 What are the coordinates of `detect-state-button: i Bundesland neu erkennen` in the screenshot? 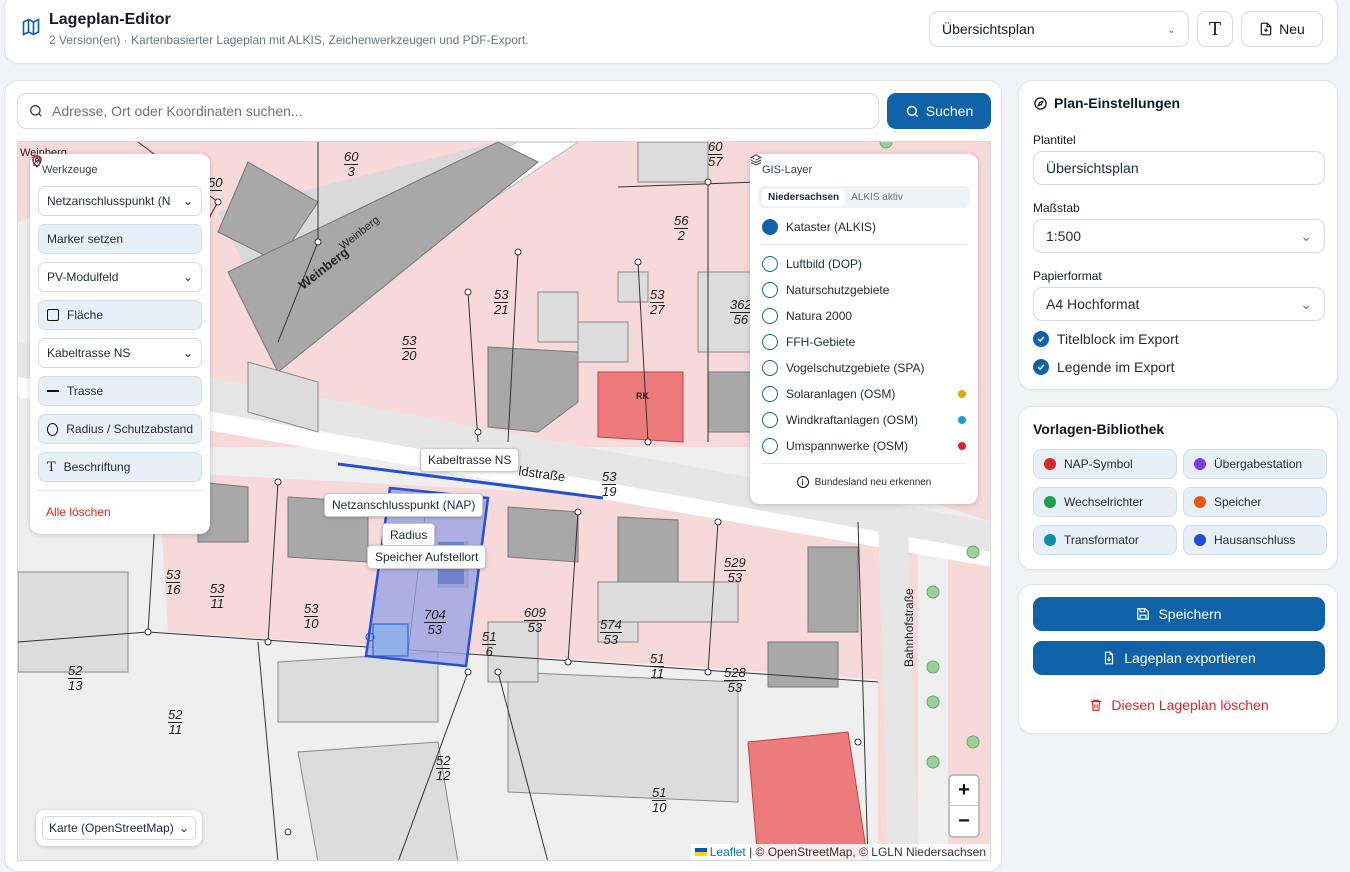 It's located at (864, 482).